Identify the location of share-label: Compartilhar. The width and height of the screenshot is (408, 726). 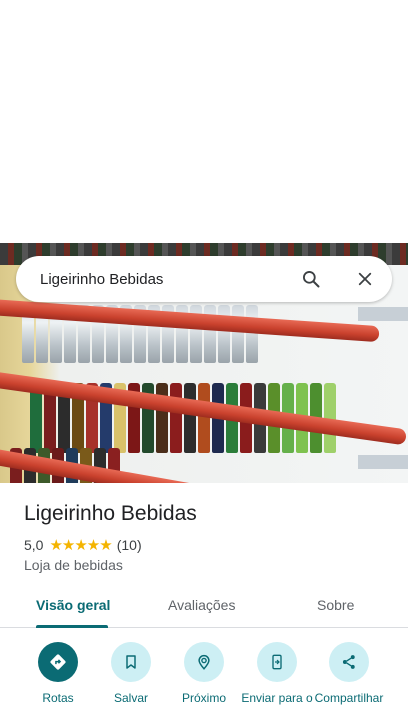
(349, 698).